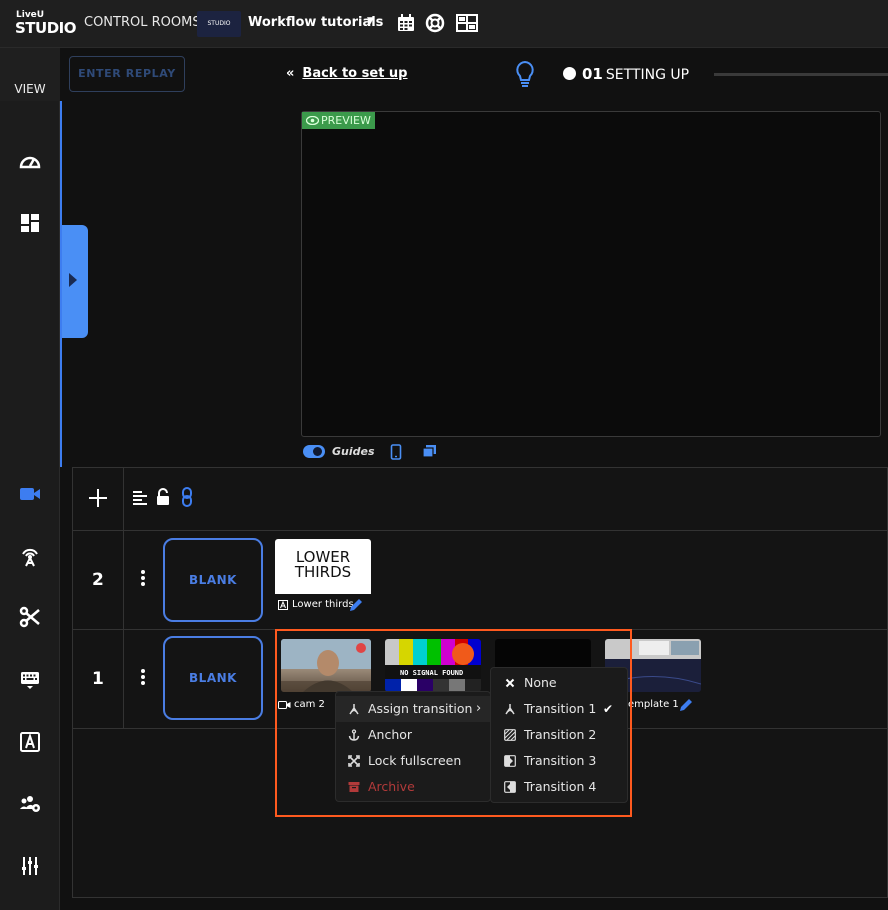 This screenshot has width=888, height=910. I want to click on status-number: 01, so click(592, 74).